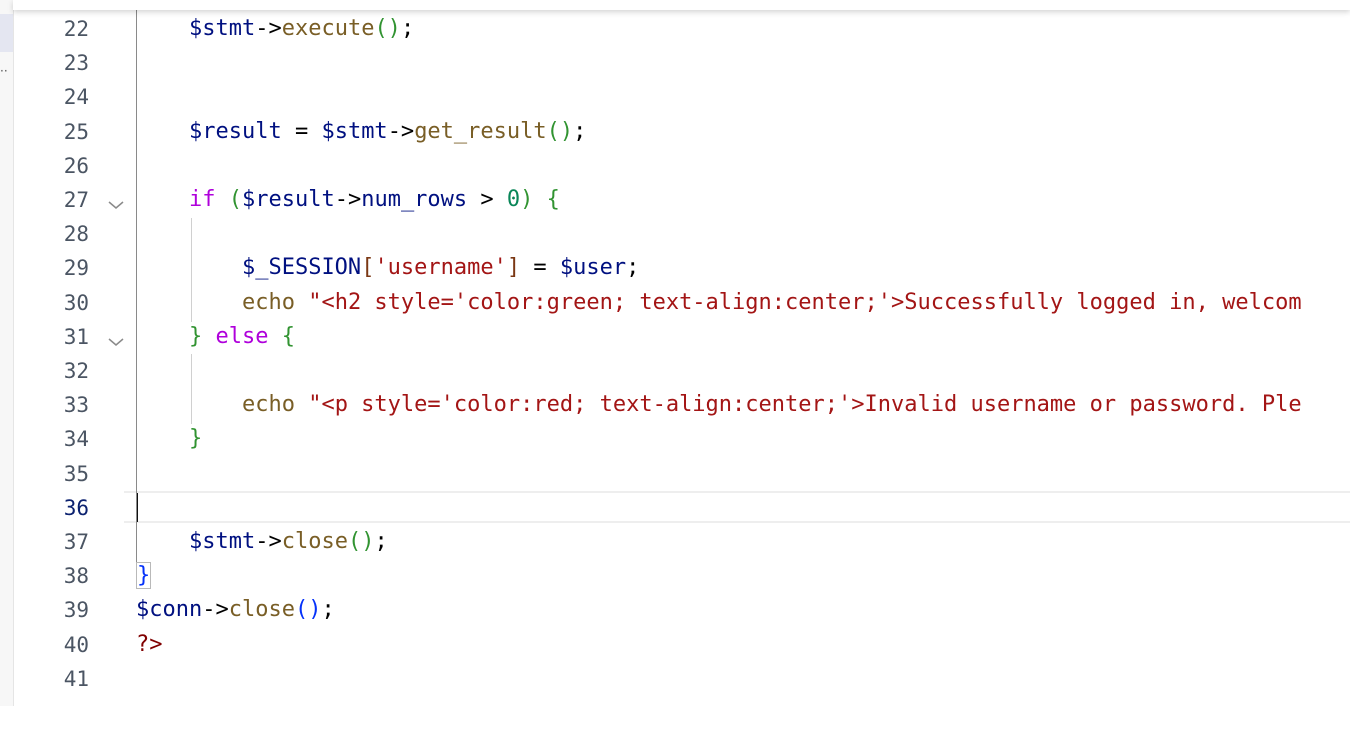  I want to click on code-text: $_SESSION['username'] = $user;, so click(387, 268).